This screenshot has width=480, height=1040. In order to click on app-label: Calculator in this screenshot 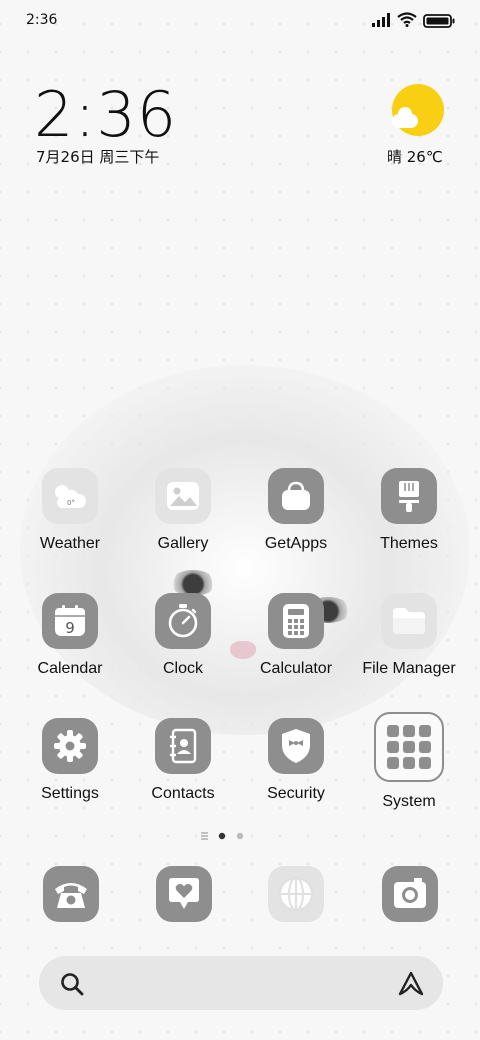, I will do `click(296, 668)`.